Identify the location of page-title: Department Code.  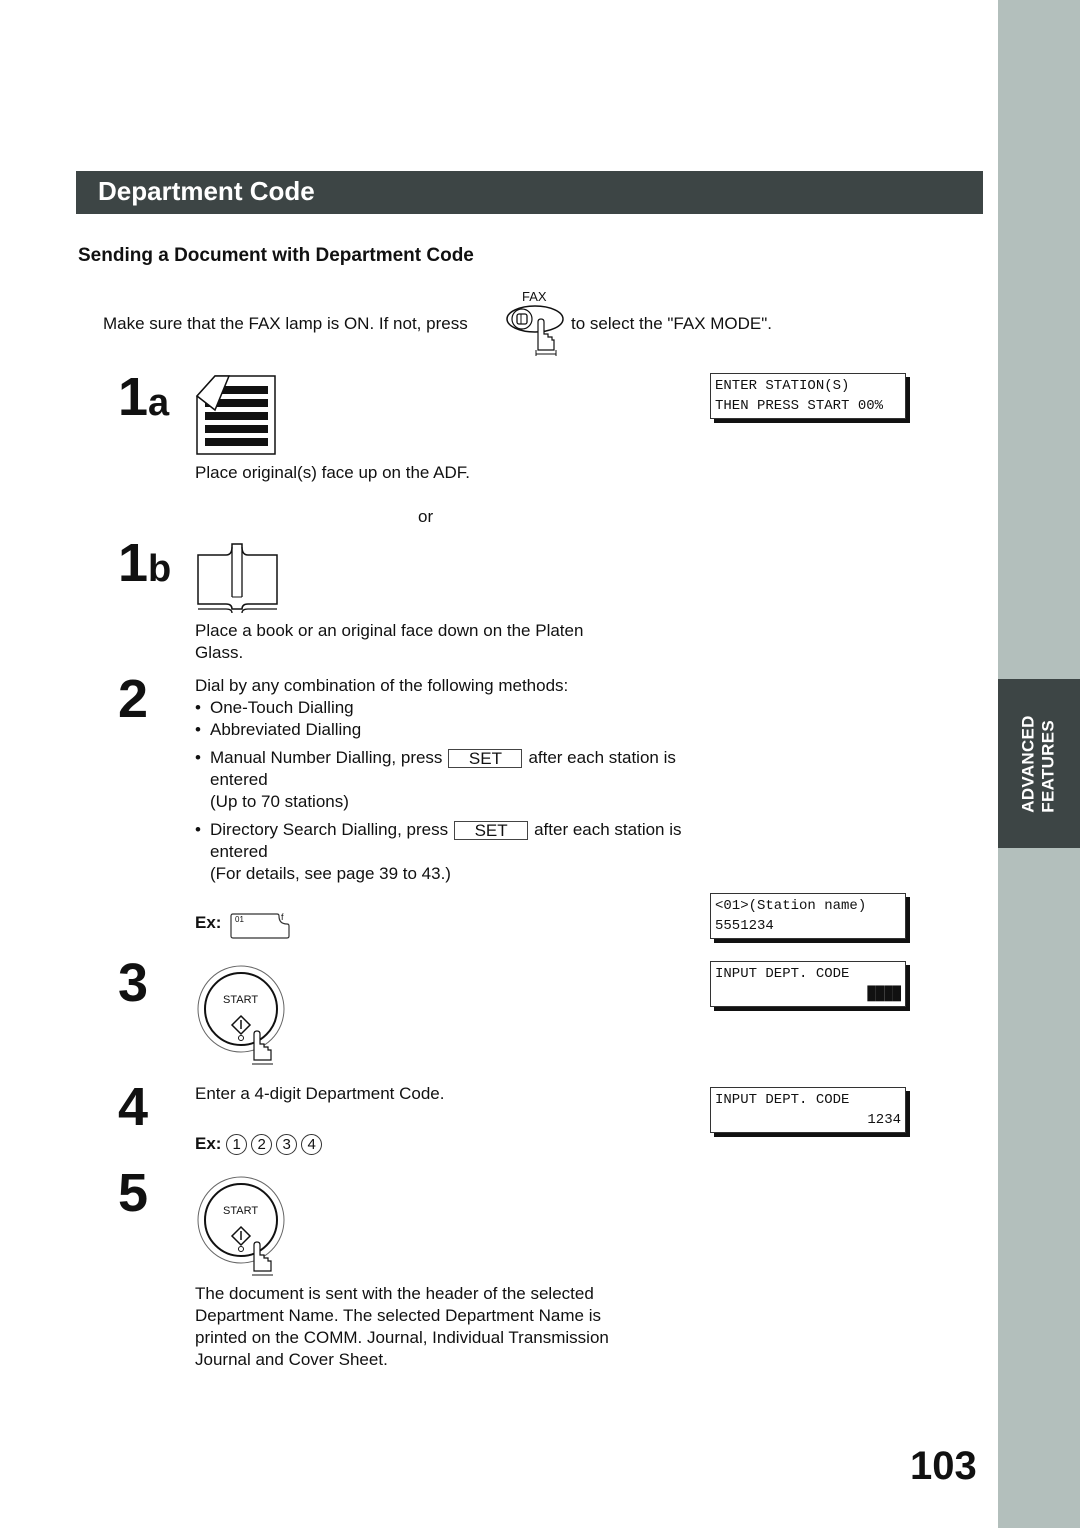
(206, 191).